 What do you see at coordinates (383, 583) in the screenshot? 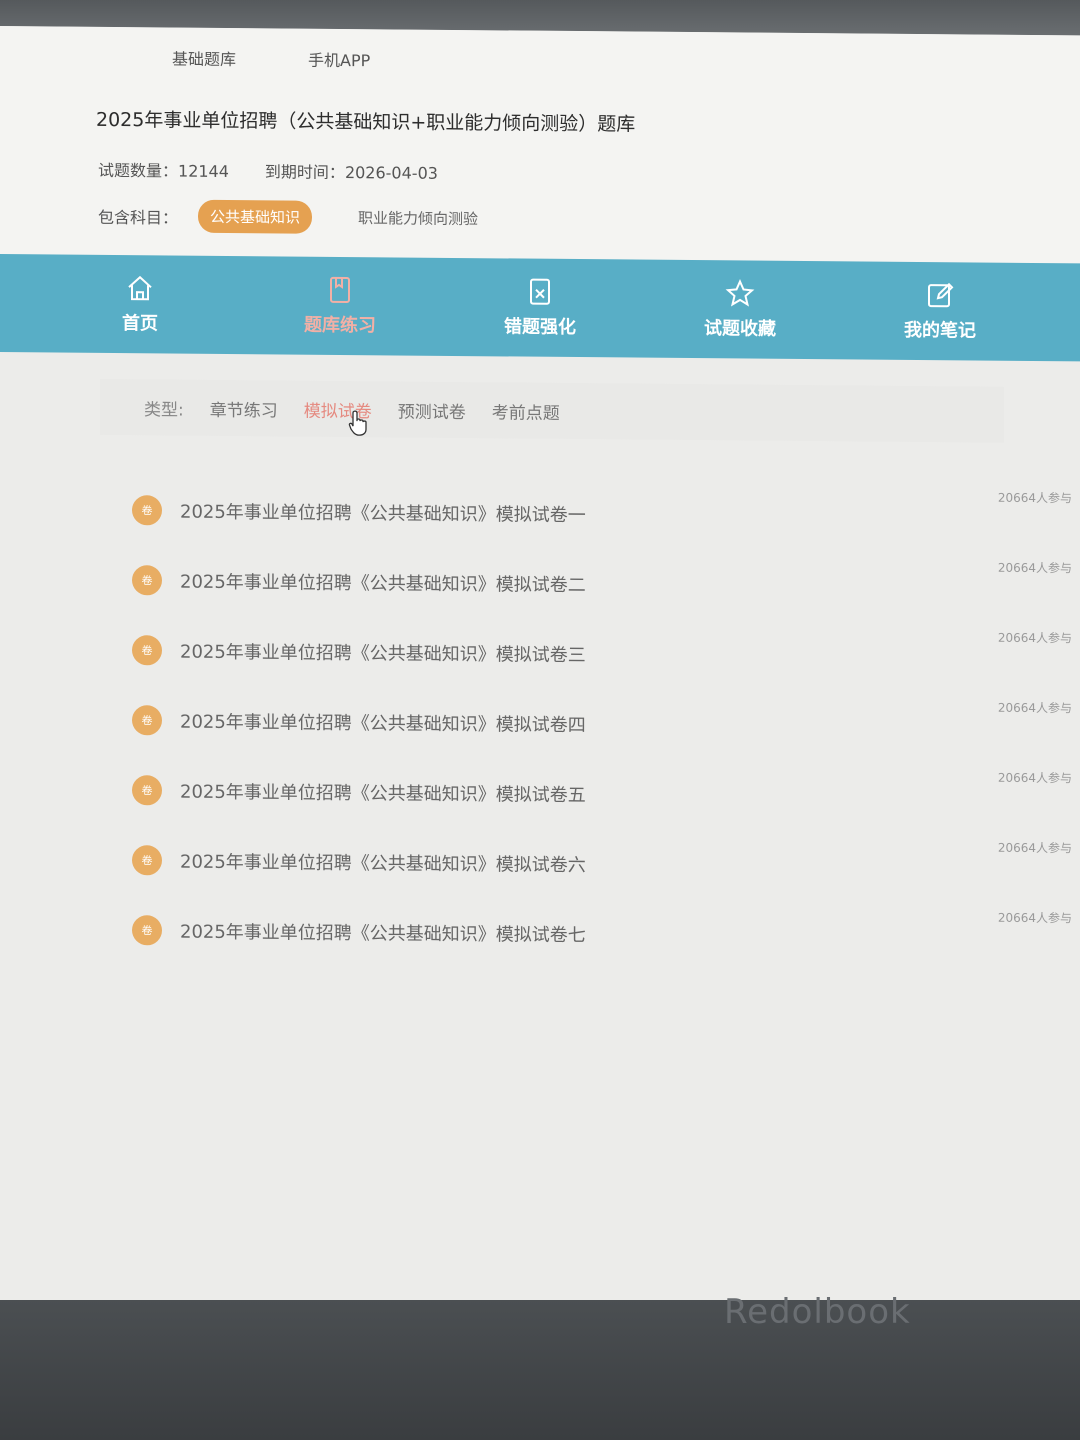
I see `paper-title: 2025年事业单位招聘《公共基础知识》模拟试卷二` at bounding box center [383, 583].